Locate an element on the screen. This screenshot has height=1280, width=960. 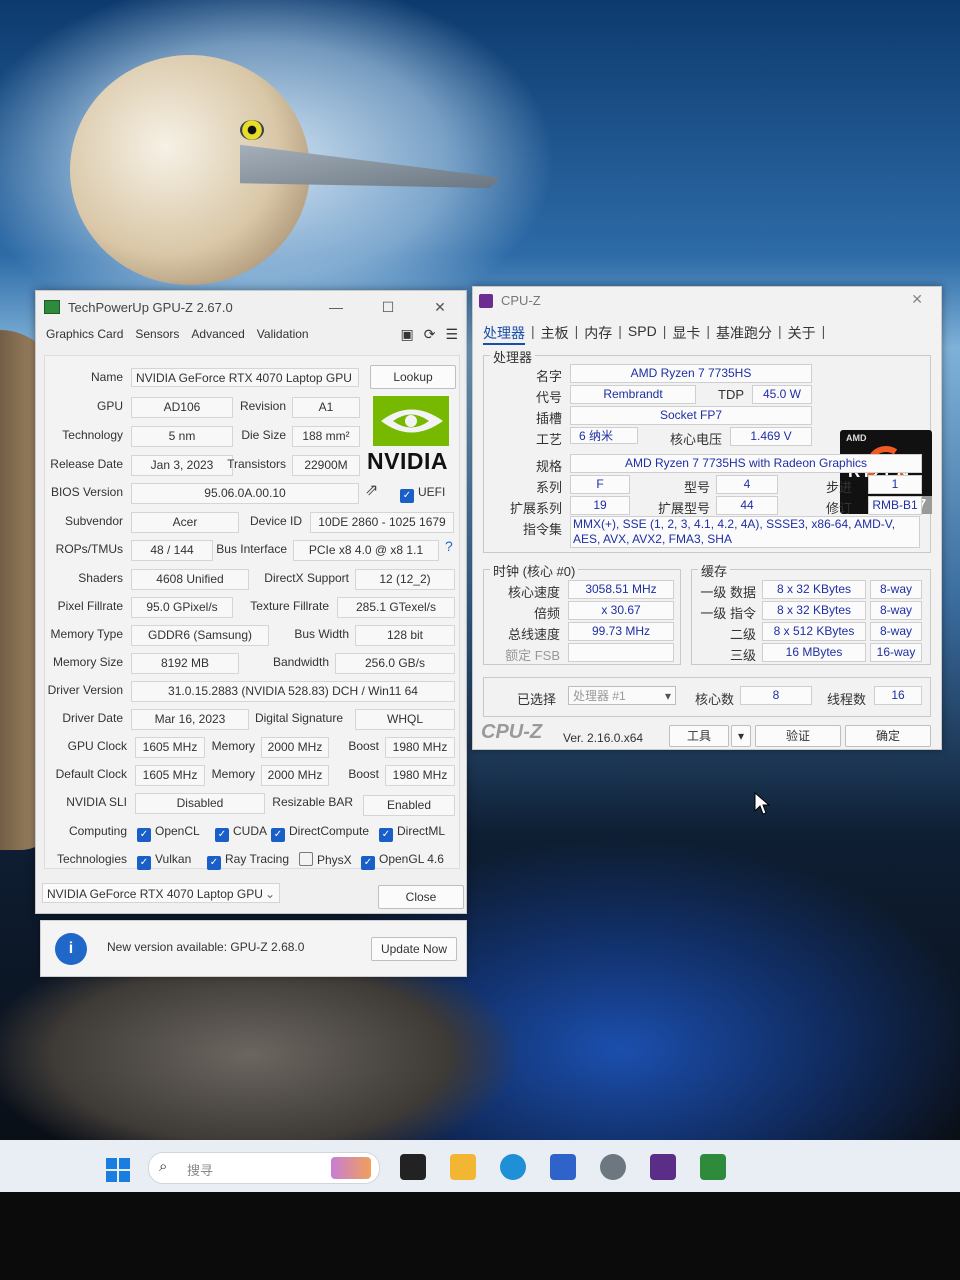
pixel-fillrate-value: 95.0 GPixel/s is located at coordinates (182, 607).